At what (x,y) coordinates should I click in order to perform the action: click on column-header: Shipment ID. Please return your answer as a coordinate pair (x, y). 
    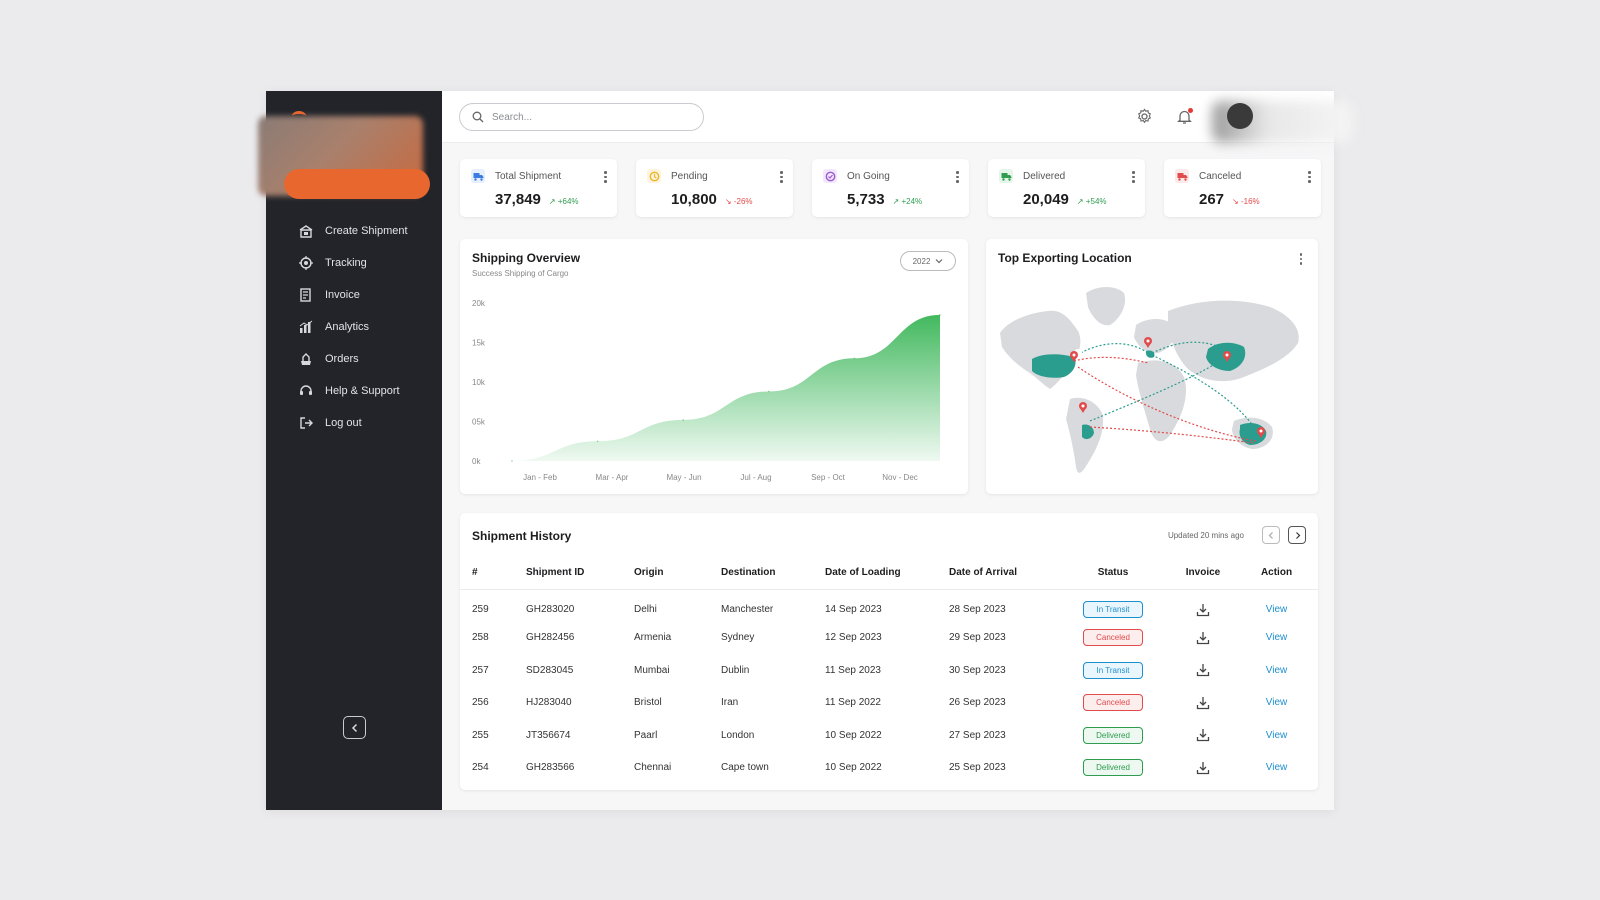
    Looking at the image, I should click on (580, 573).